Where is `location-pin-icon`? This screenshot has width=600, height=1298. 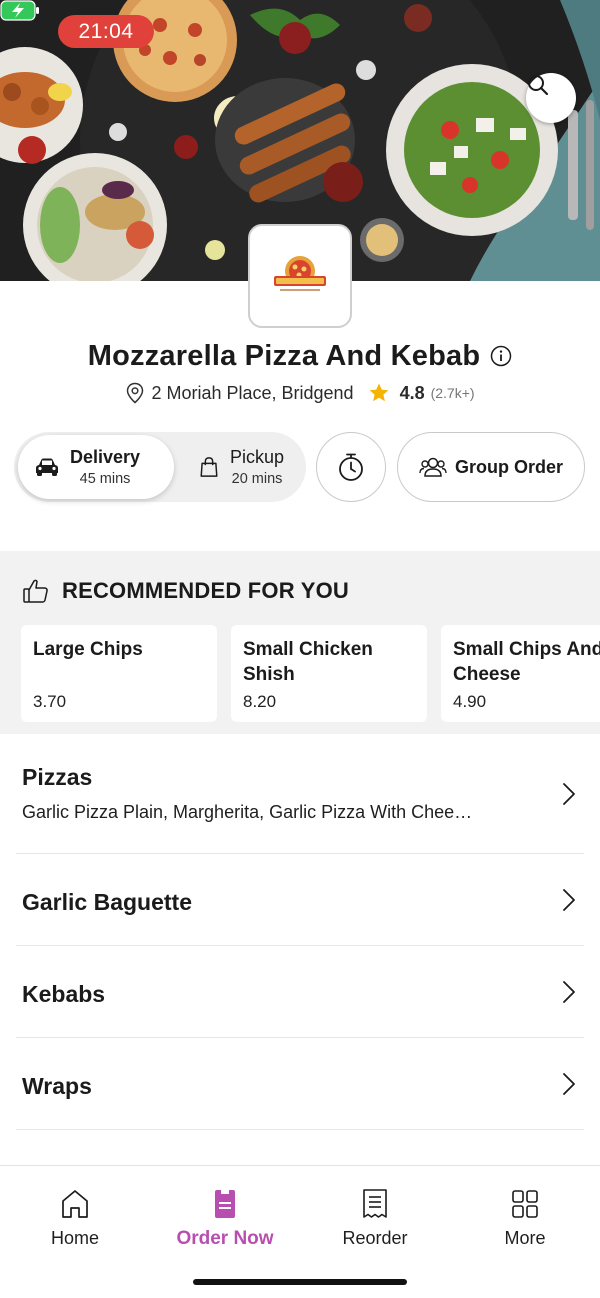 location-pin-icon is located at coordinates (135, 393).